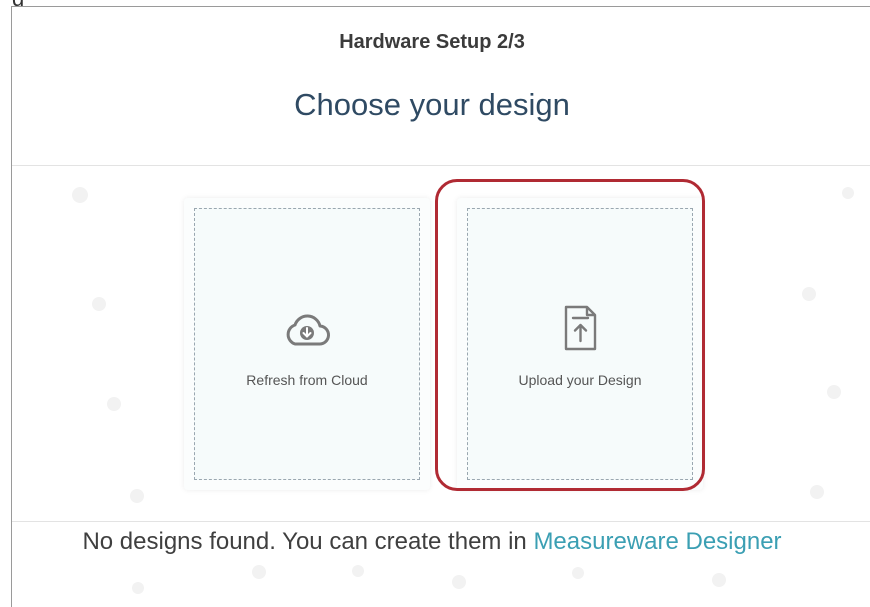 Image resolution: width=870 pixels, height=607 pixels. What do you see at coordinates (308, 541) in the screenshot?
I see `no-designs-text: No designs found. You can create them in` at bounding box center [308, 541].